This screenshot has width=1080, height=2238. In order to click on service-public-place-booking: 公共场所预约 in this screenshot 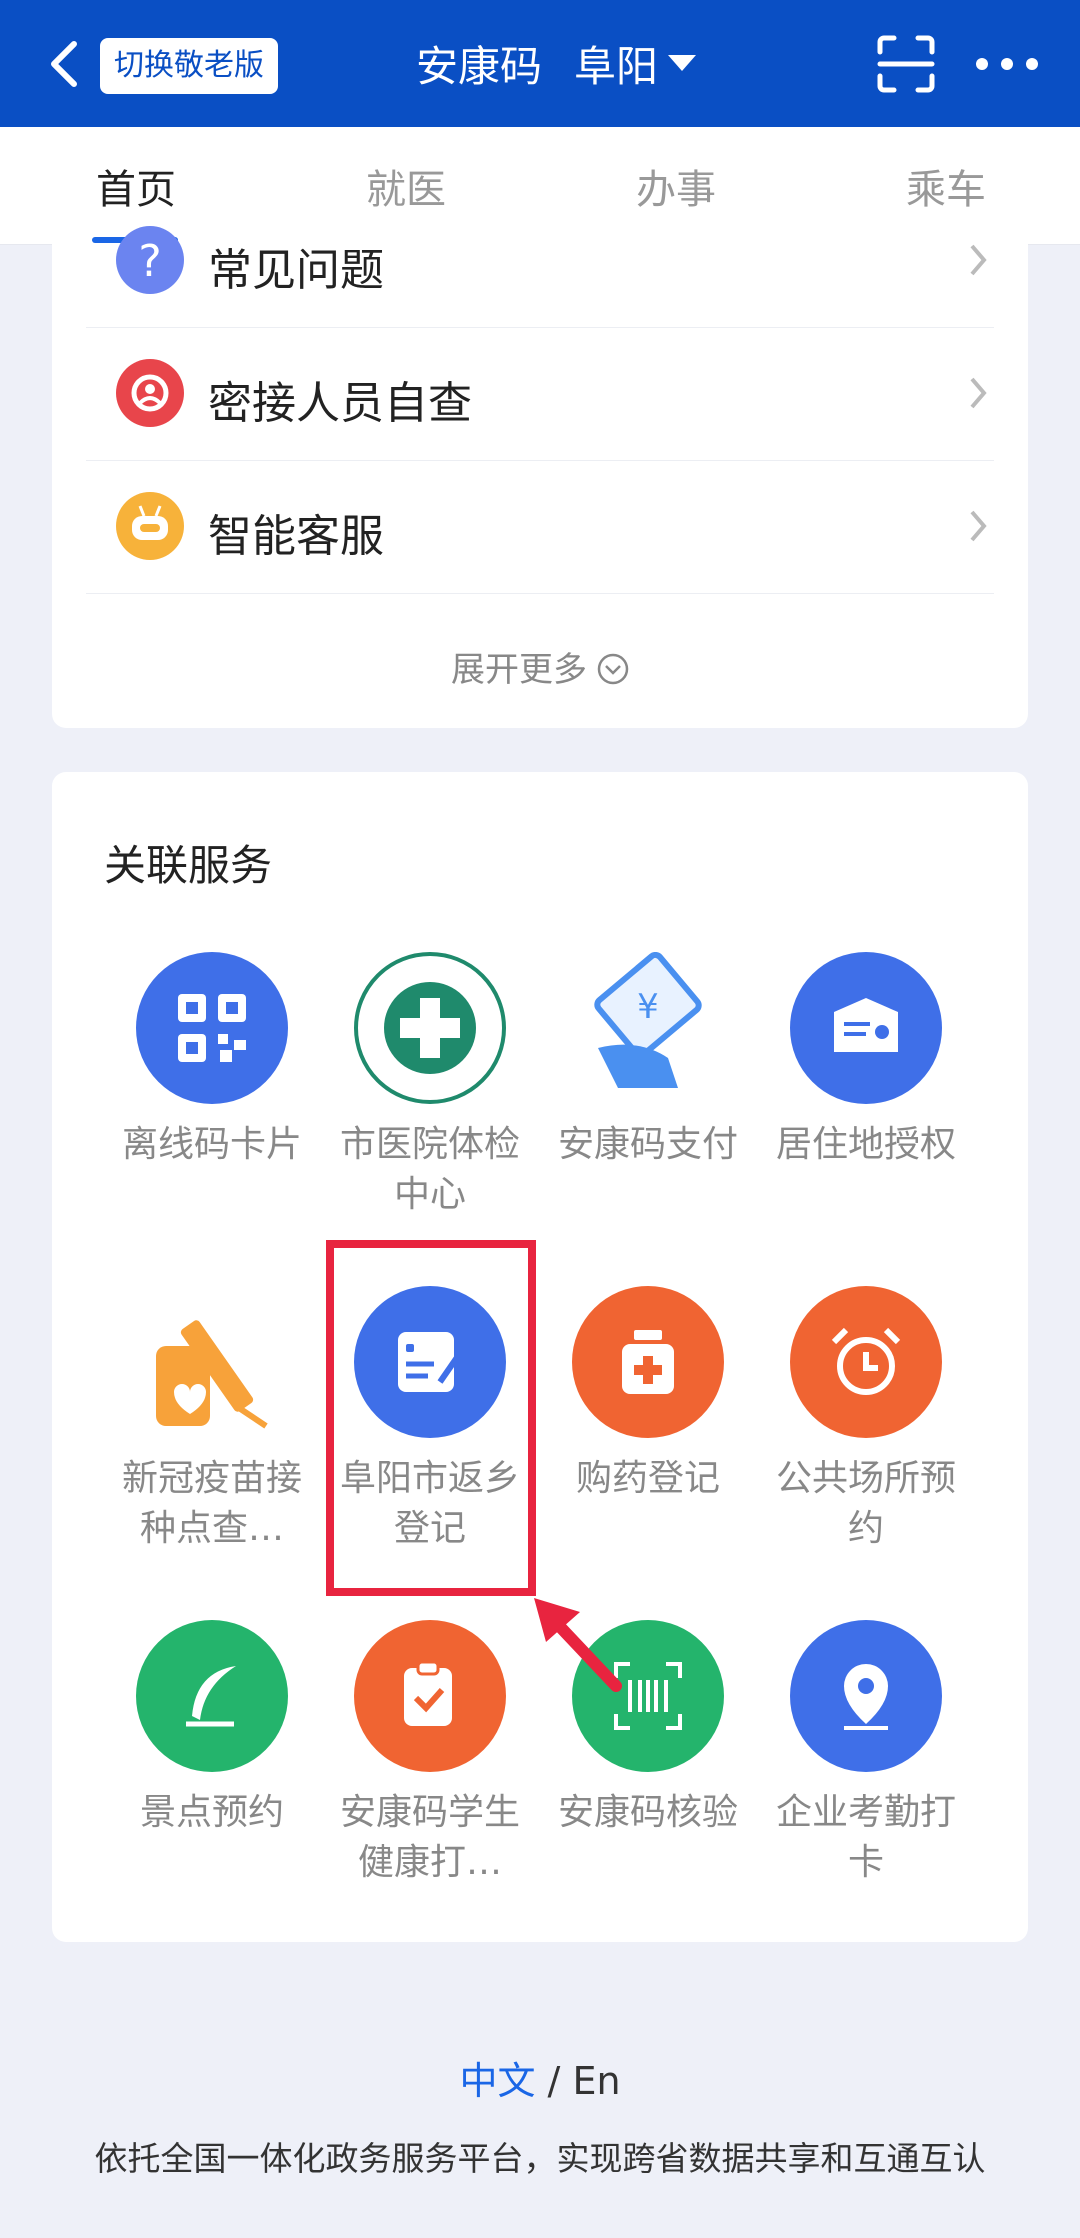, I will do `click(866, 1420)`.